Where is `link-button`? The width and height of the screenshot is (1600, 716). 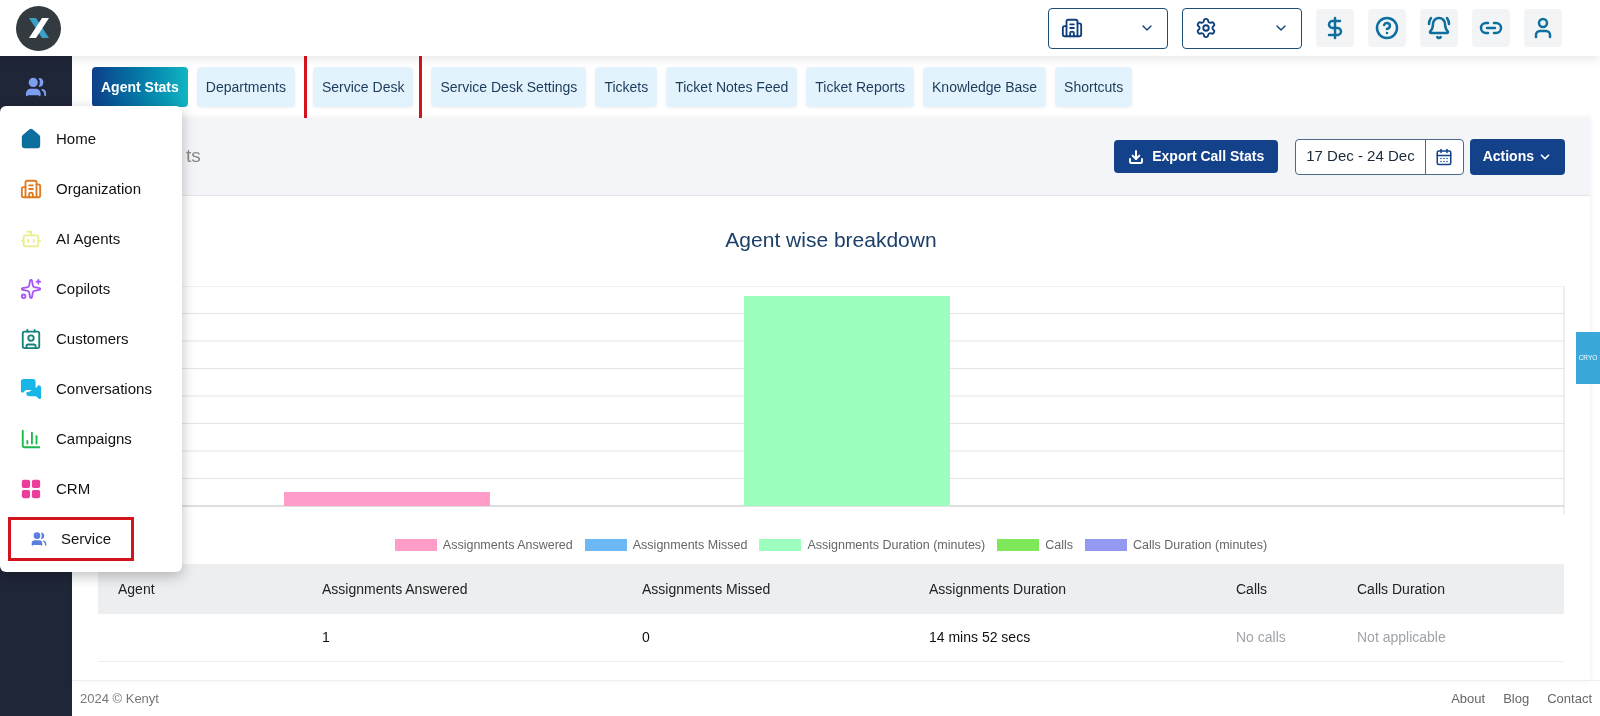 link-button is located at coordinates (1491, 28).